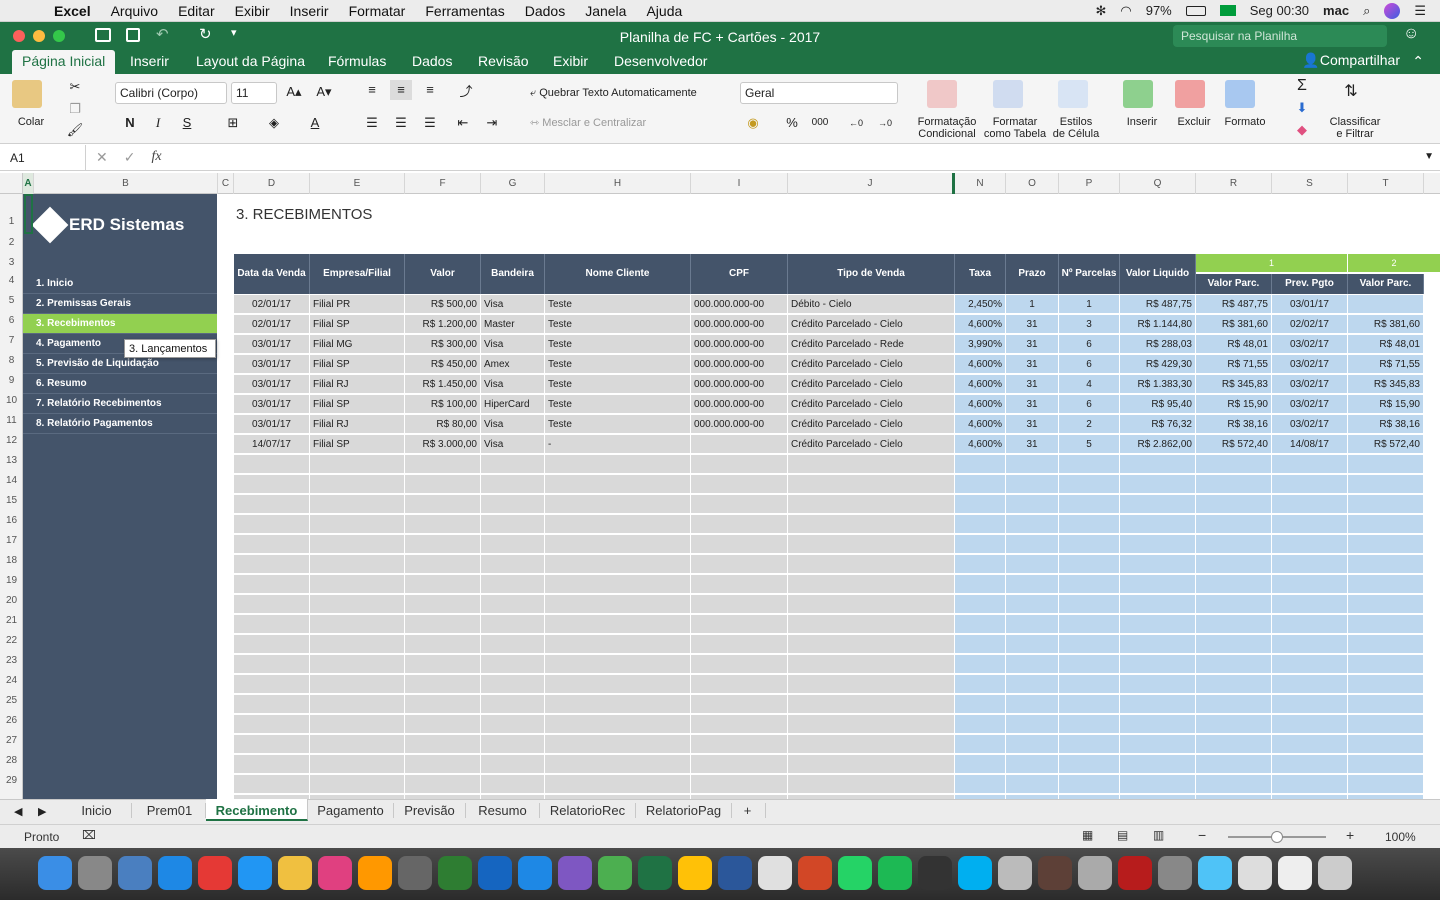  What do you see at coordinates (28, 214) in the screenshot?
I see `active-cell-marker` at bounding box center [28, 214].